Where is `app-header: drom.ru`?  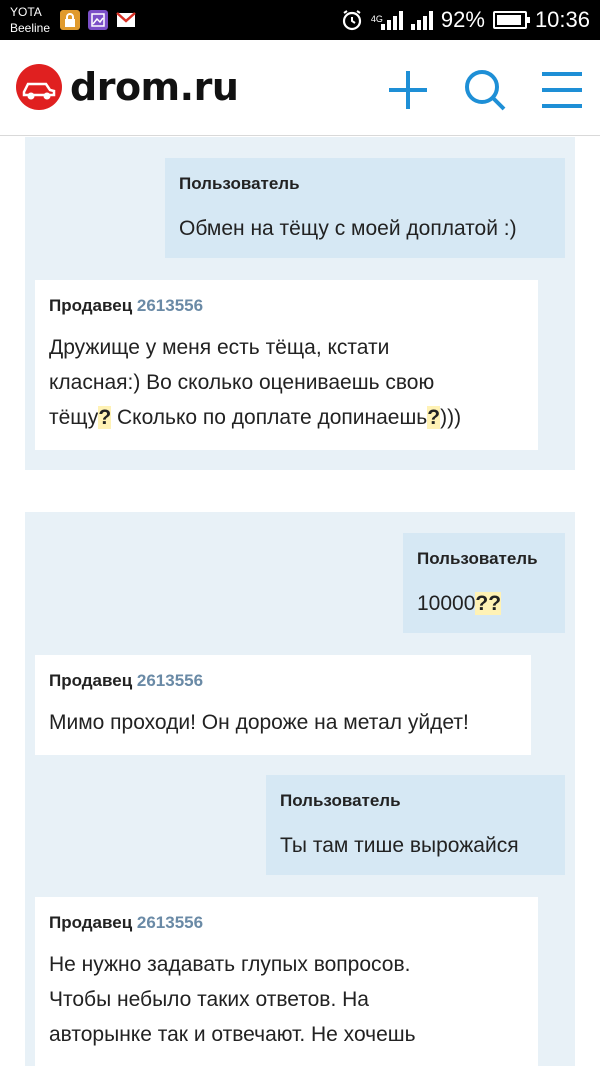 app-header: drom.ru is located at coordinates (300, 88).